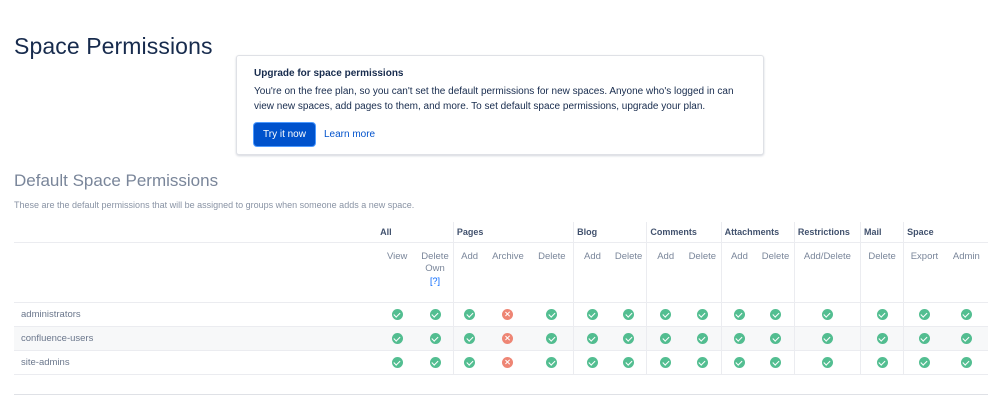 This screenshot has width=999, height=407. What do you see at coordinates (882, 272) in the screenshot?
I see `col-mail-delete: Delete` at bounding box center [882, 272].